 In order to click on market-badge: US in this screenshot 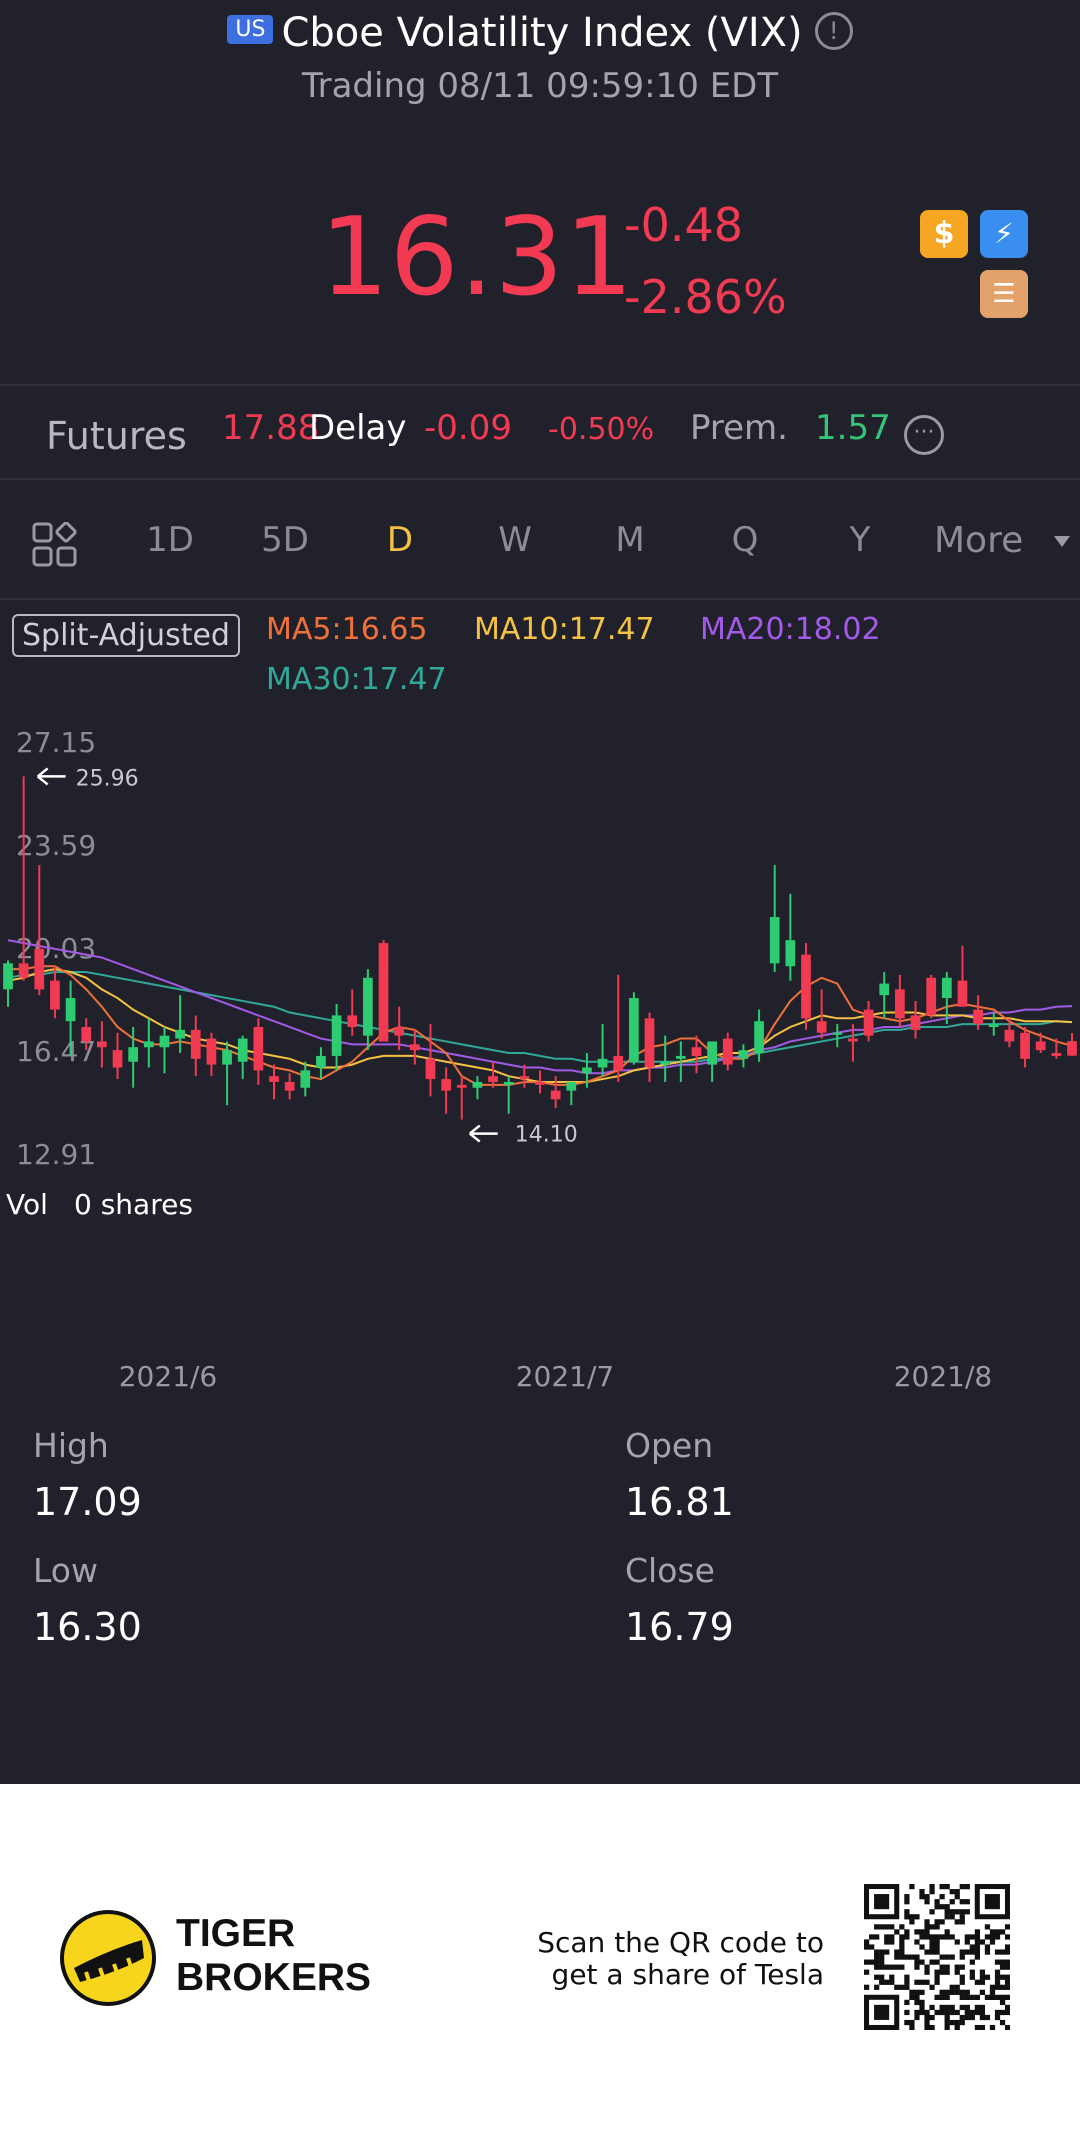, I will do `click(250, 29)`.